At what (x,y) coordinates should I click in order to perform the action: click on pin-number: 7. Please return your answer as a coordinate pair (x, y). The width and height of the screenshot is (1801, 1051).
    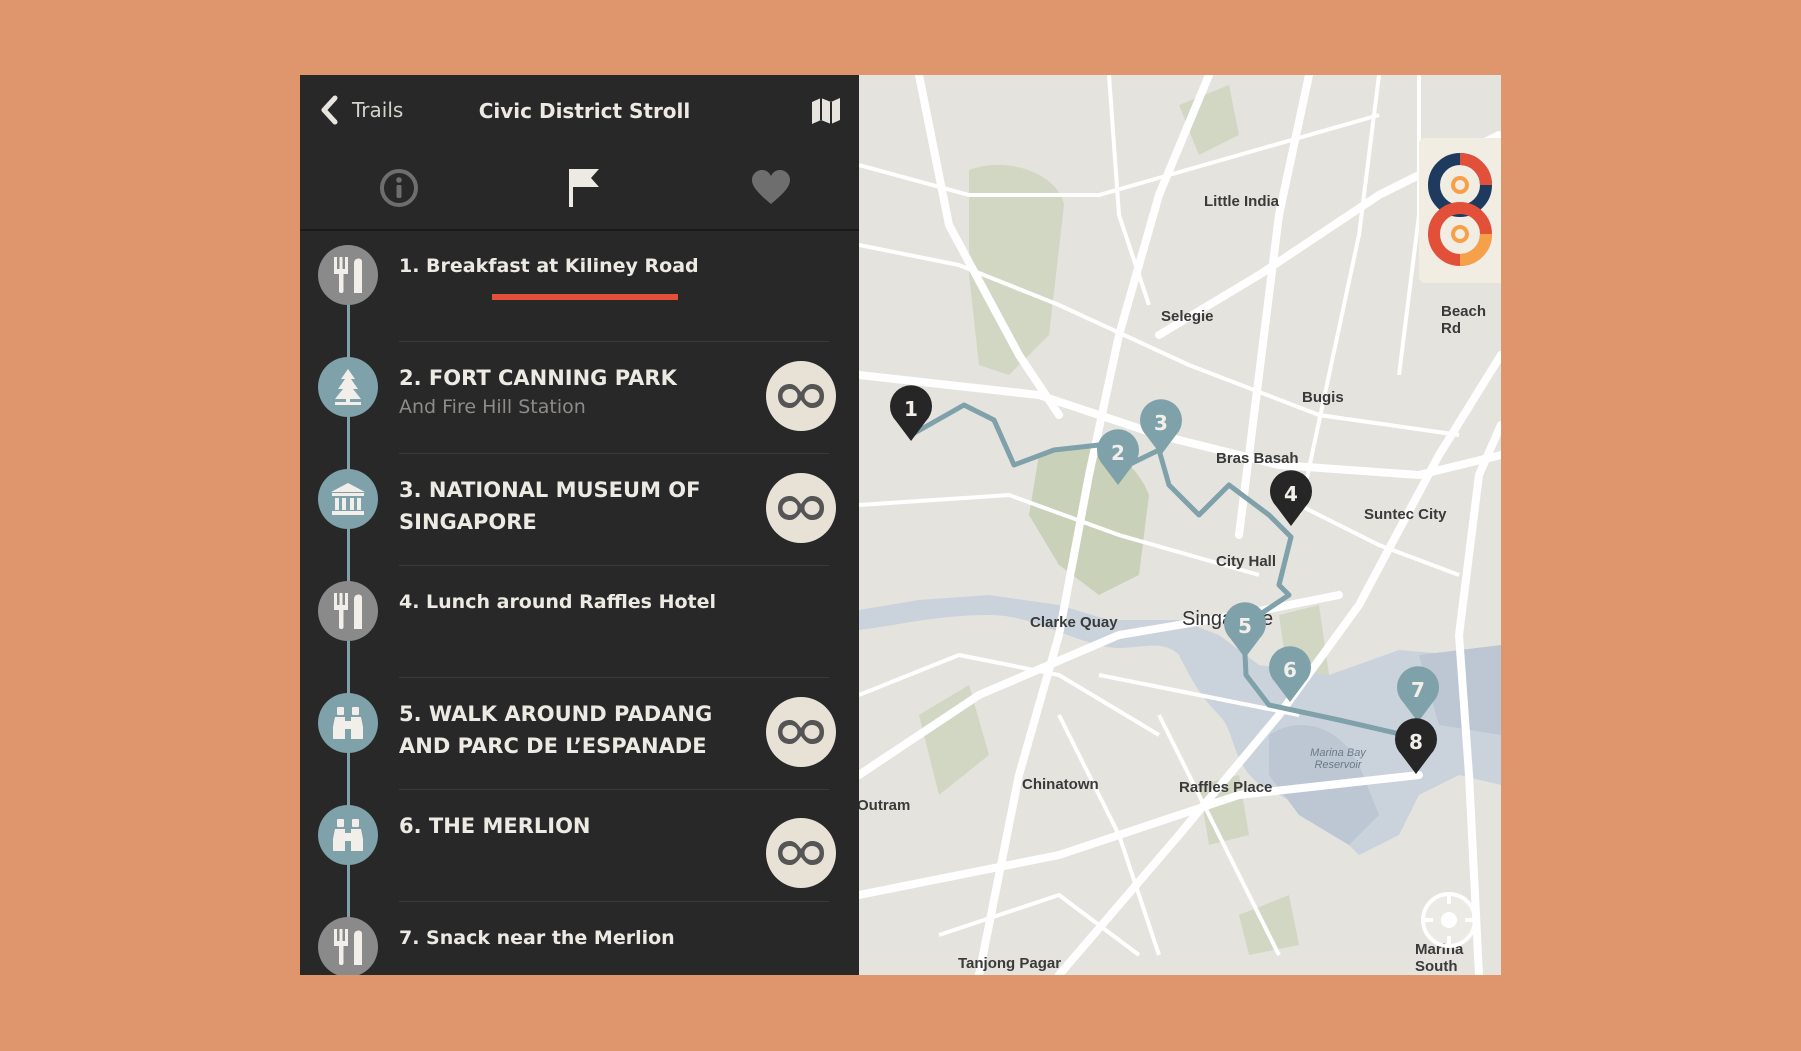
    Looking at the image, I should click on (1418, 690).